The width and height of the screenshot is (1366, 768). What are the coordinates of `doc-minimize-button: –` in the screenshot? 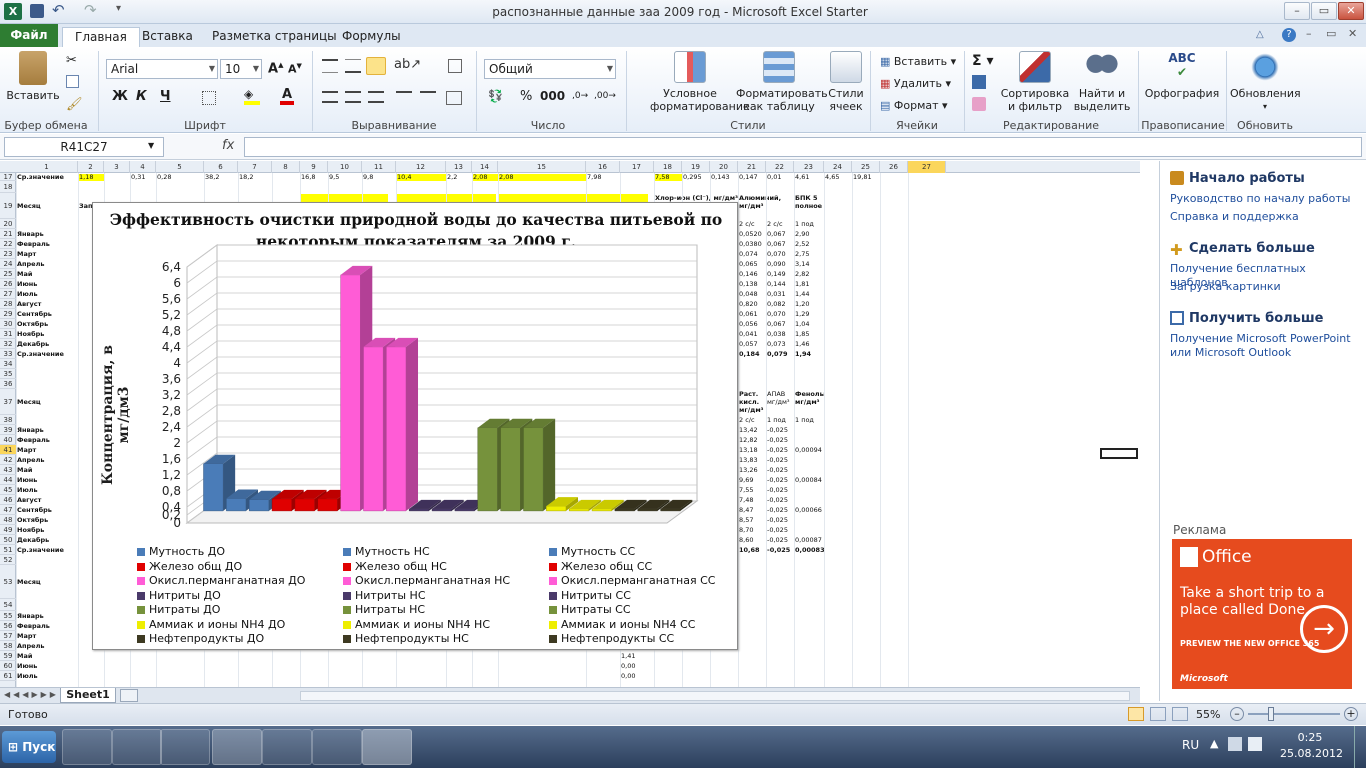 It's located at (1309, 33).